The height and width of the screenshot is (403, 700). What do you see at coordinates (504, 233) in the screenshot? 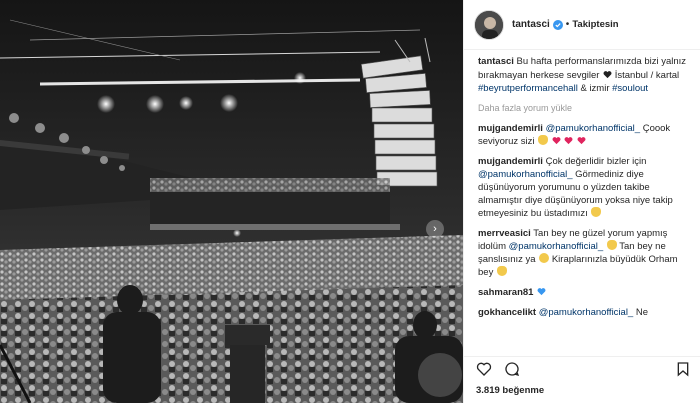
I see `comment-username: merrveasici` at bounding box center [504, 233].